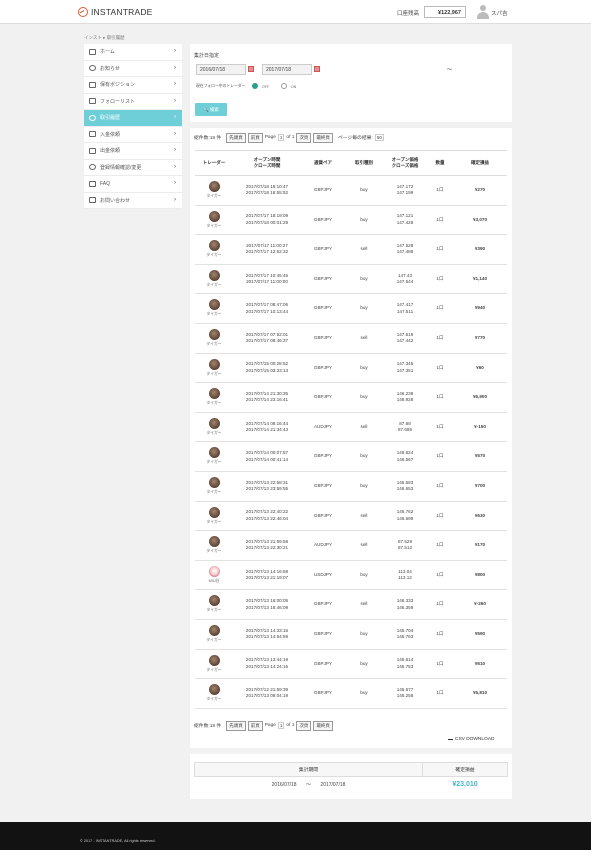  I want to click on close-time: 2017/07/13 14:24:15, so click(267, 666).